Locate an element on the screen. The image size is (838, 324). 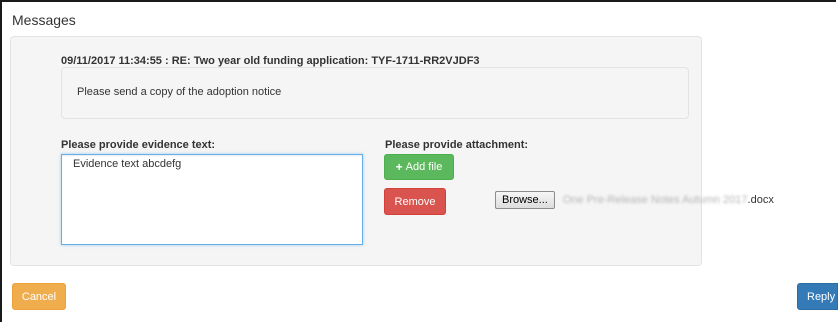
reply-button: Reply is located at coordinates (817, 296).